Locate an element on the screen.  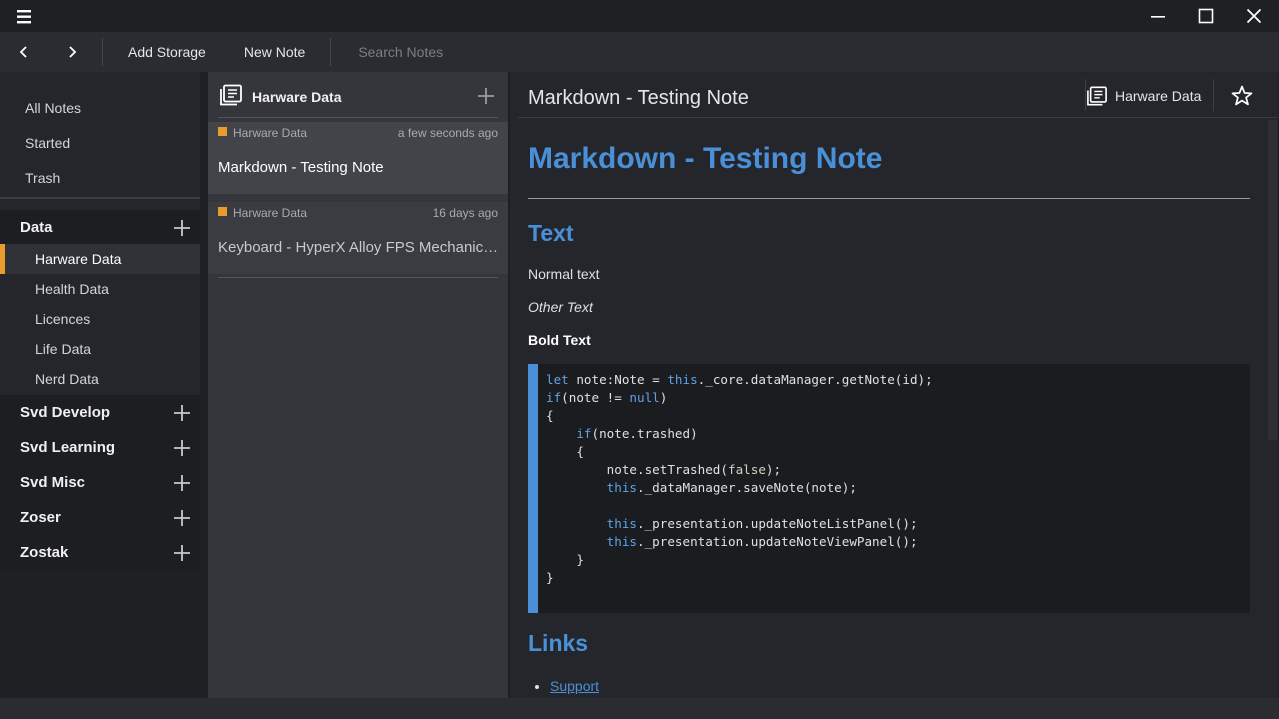
note-folder-label: Harware Data is located at coordinates (1158, 96).